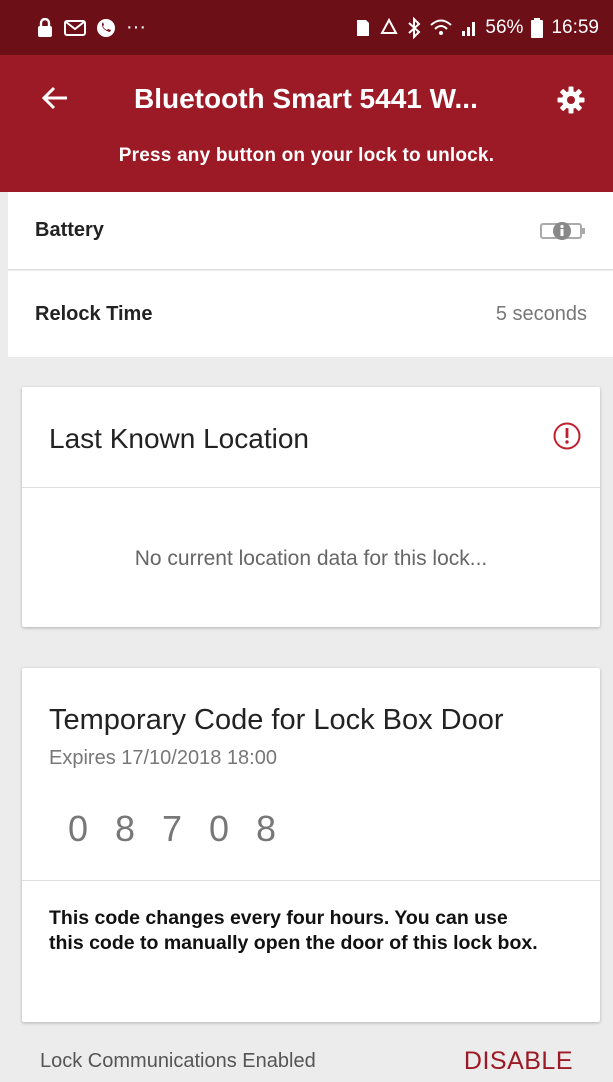  Describe the element at coordinates (178, 1060) in the screenshot. I see `lock-comms-status: Lock Communications Enabled` at that location.